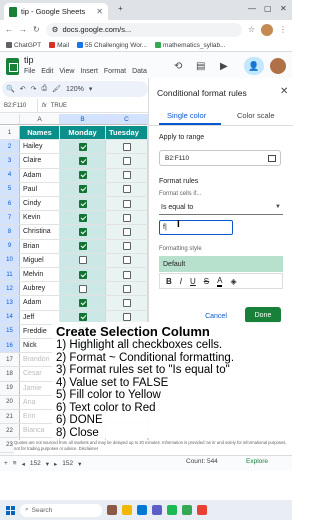 The image size is (320, 520). What do you see at coordinates (10, 218) in the screenshot?
I see `row-number: 7` at bounding box center [10, 218].